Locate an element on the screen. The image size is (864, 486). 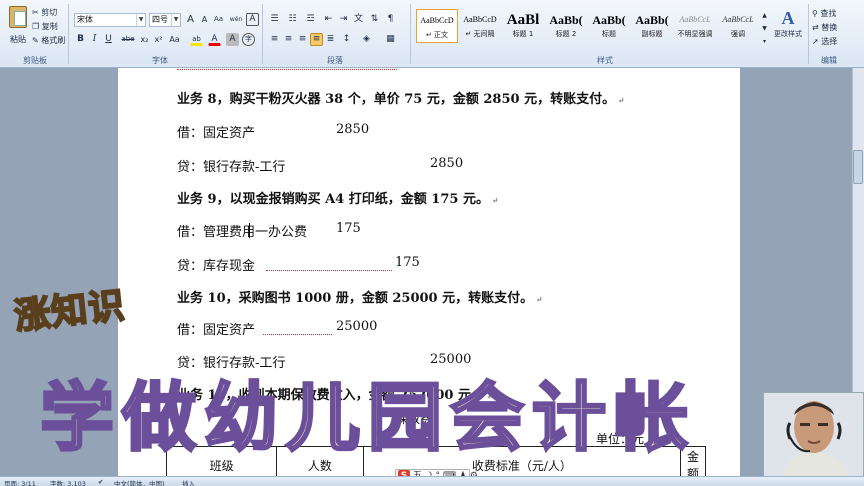
style-item: AaBl 标题 1 is located at coordinates (523, 26).